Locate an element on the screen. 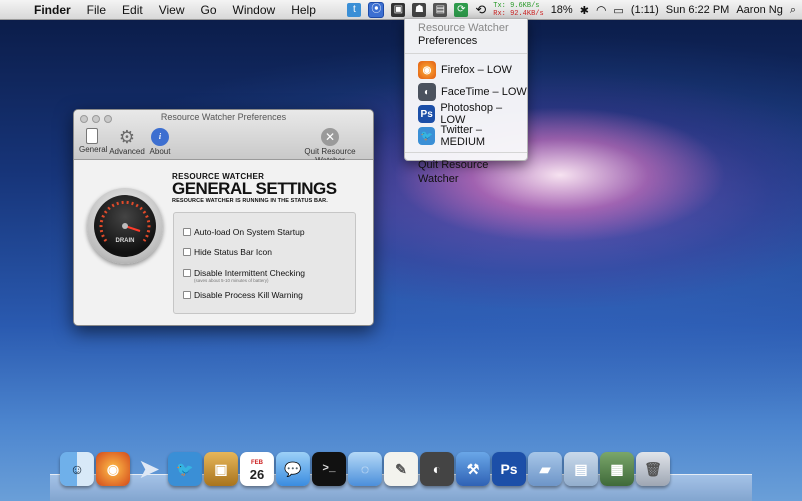 The height and width of the screenshot is (501, 802). window-title: Resource Watcher Preferences is located at coordinates (223, 117).